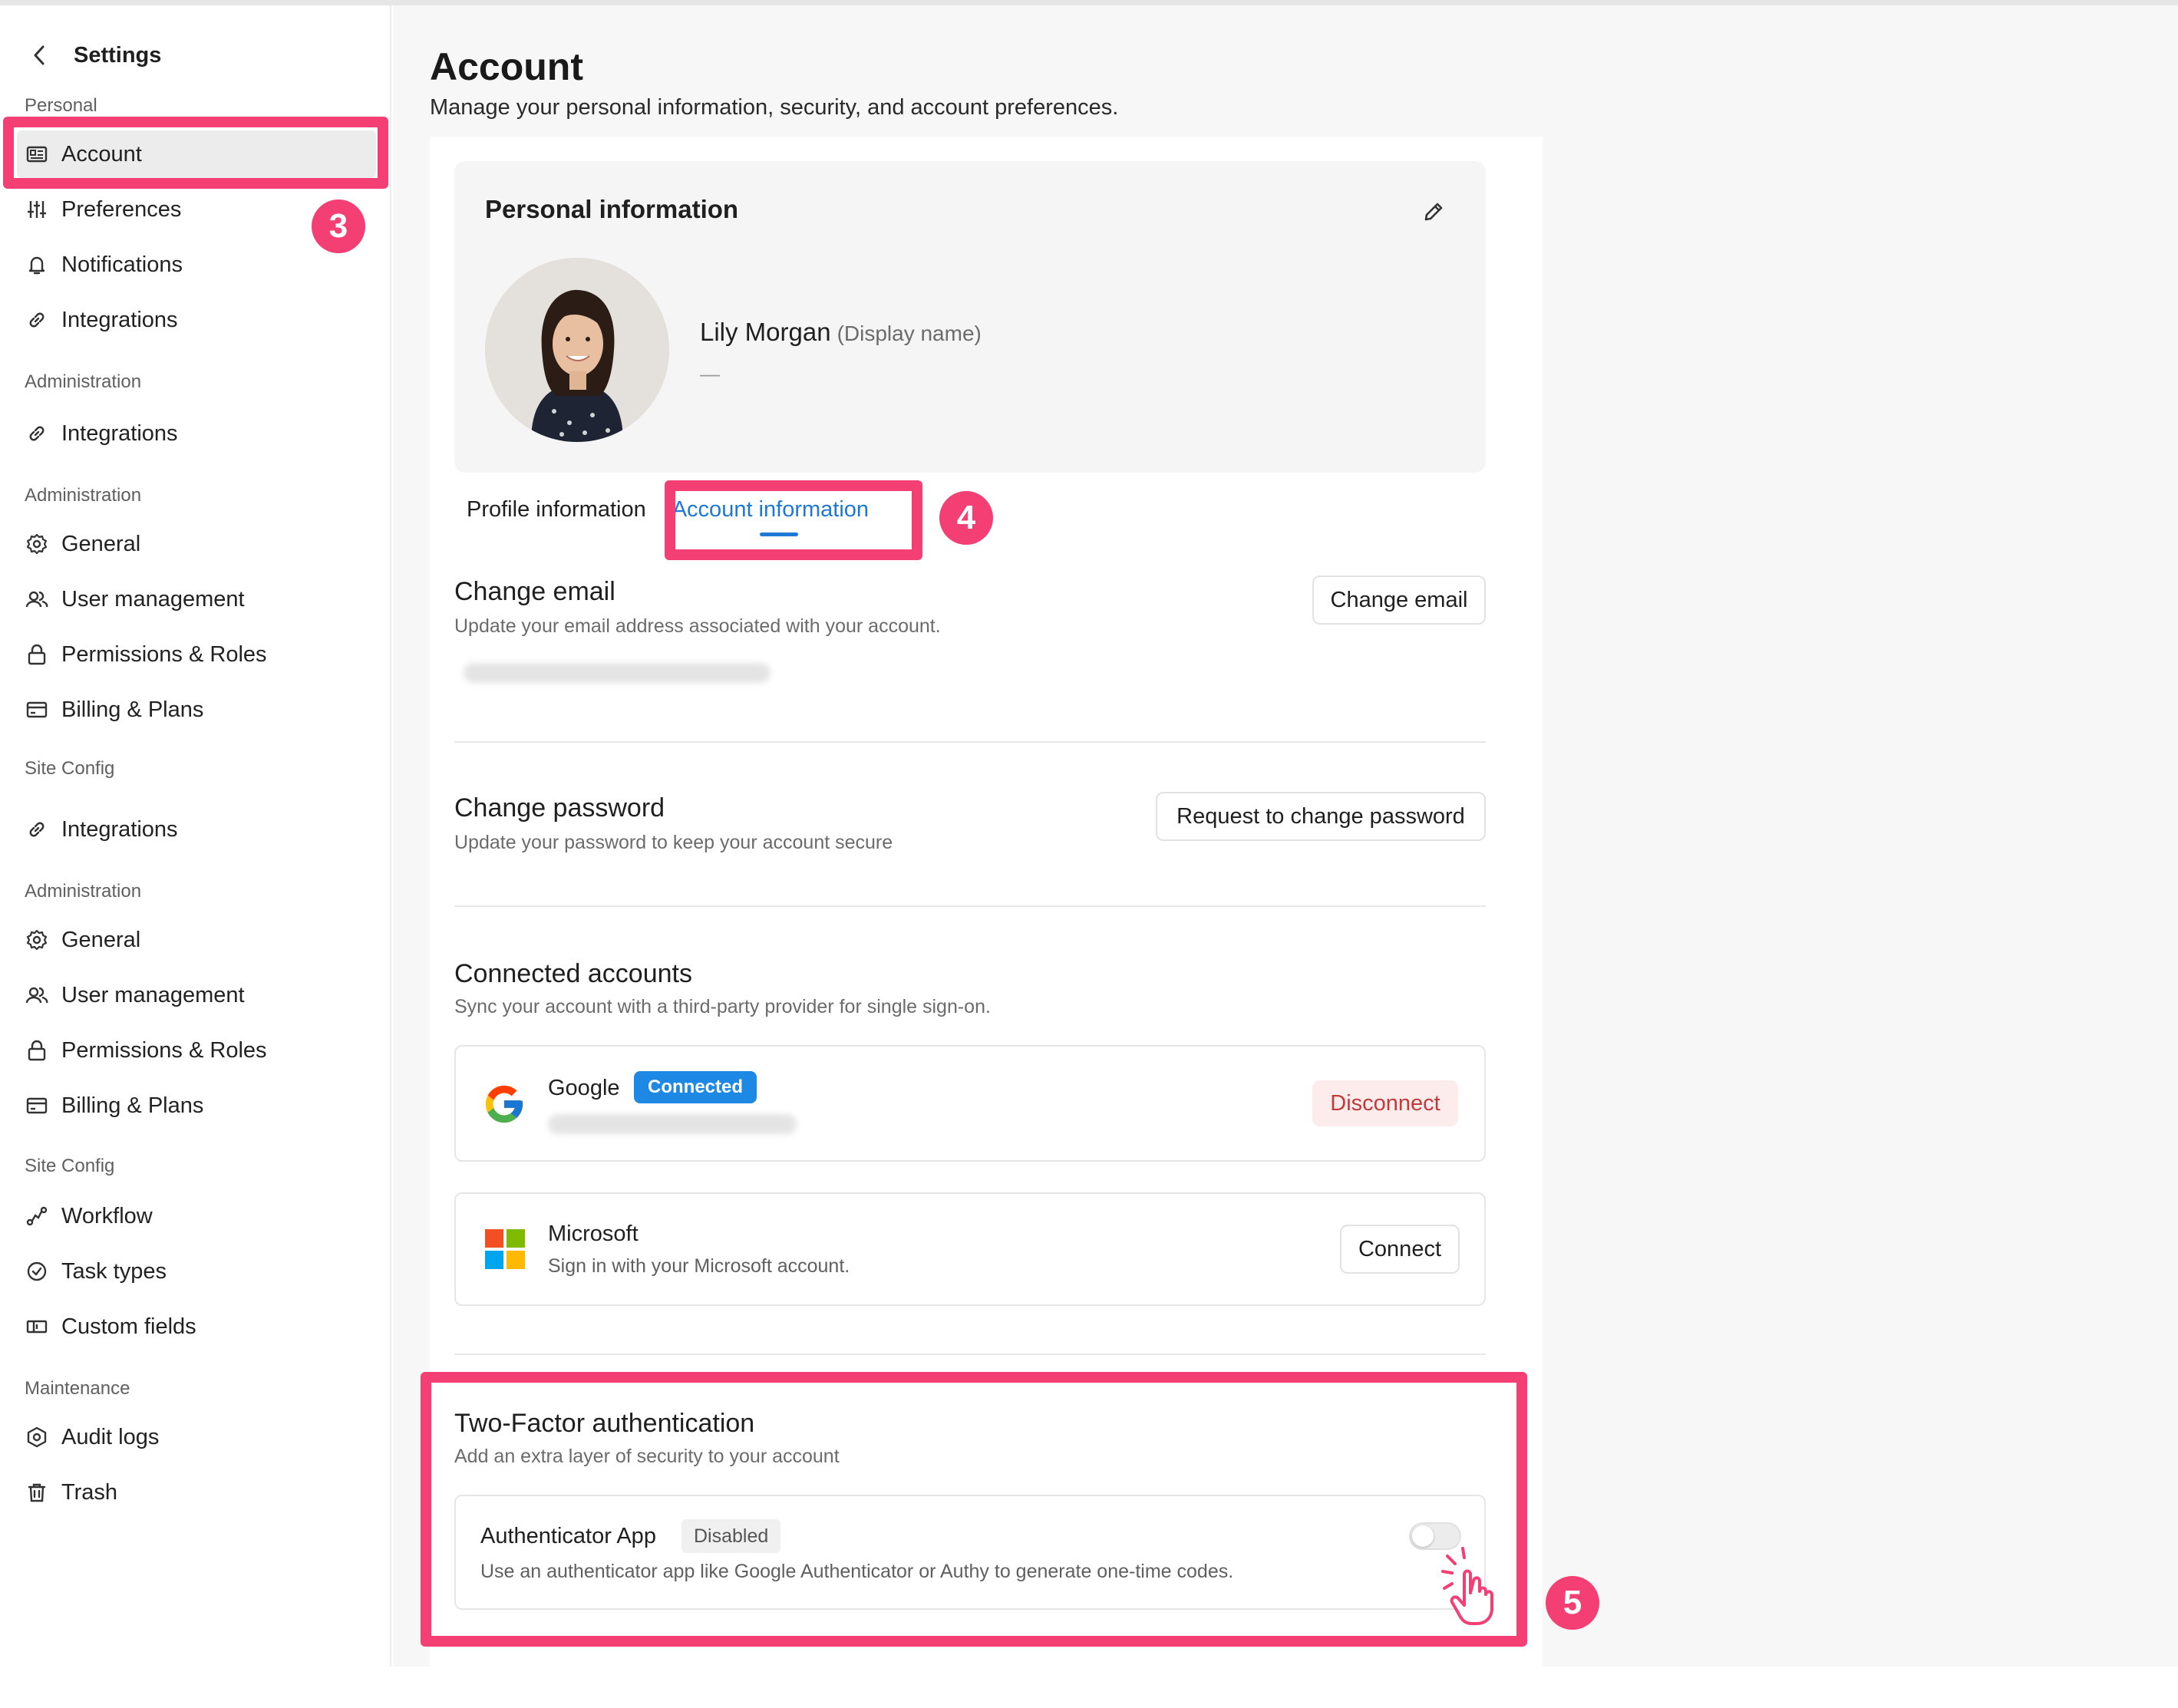 This screenshot has width=2178, height=1708. I want to click on top-border, so click(1089, 2).